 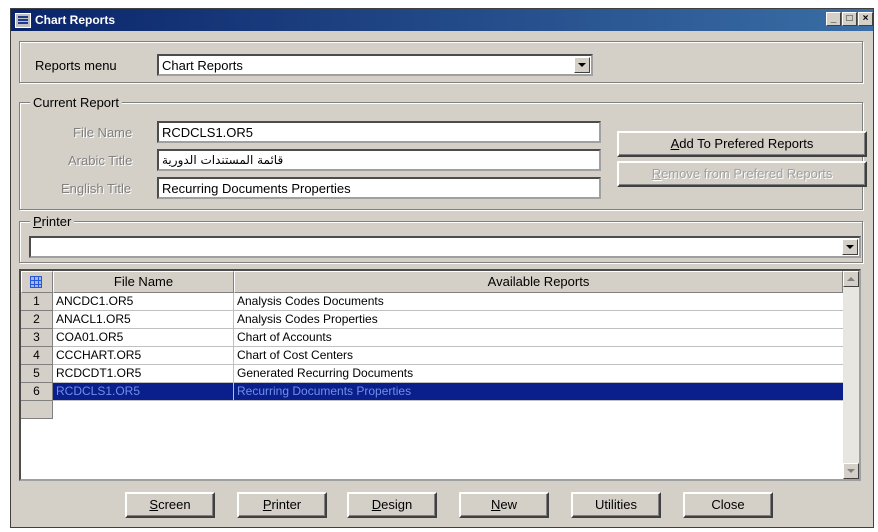 I want to click on row-number: 6, so click(x=37, y=392).